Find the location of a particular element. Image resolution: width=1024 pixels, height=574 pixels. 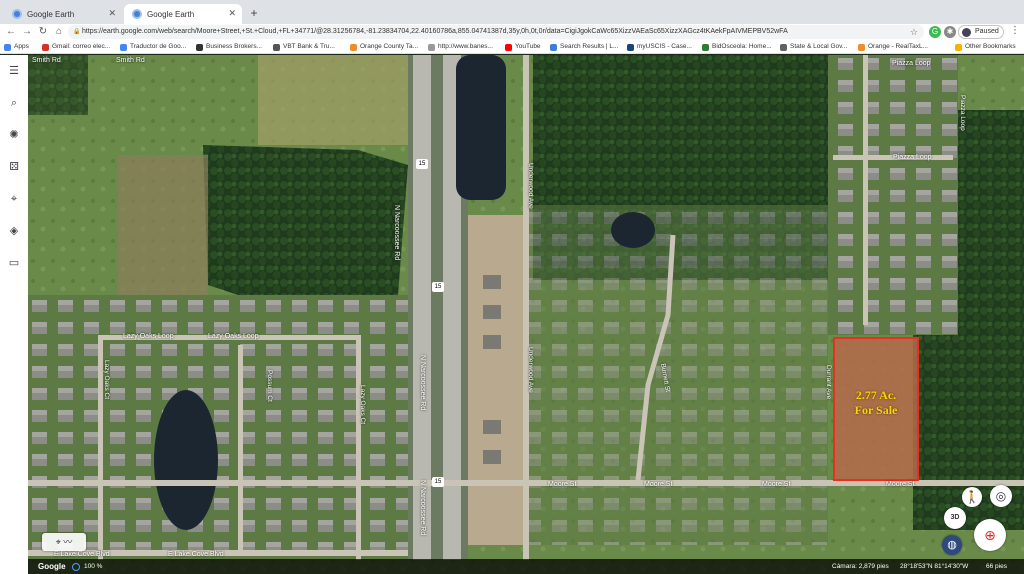

street-label-lazy-oaks-ct-2: Lazy Oaks Ct is located at coordinates (362, 405).